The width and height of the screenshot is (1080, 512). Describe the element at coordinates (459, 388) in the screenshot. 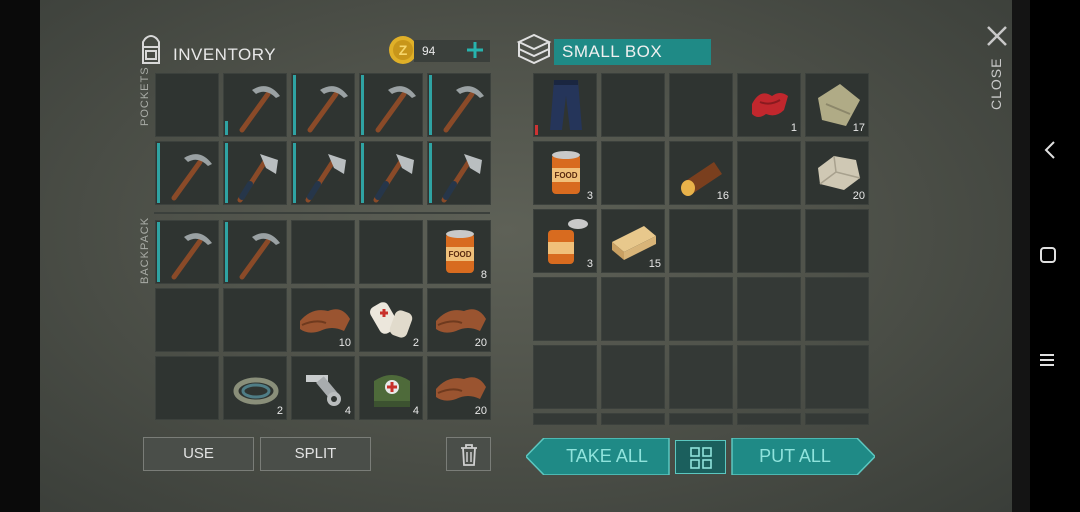

I see `backpack-slot-15: 20` at that location.